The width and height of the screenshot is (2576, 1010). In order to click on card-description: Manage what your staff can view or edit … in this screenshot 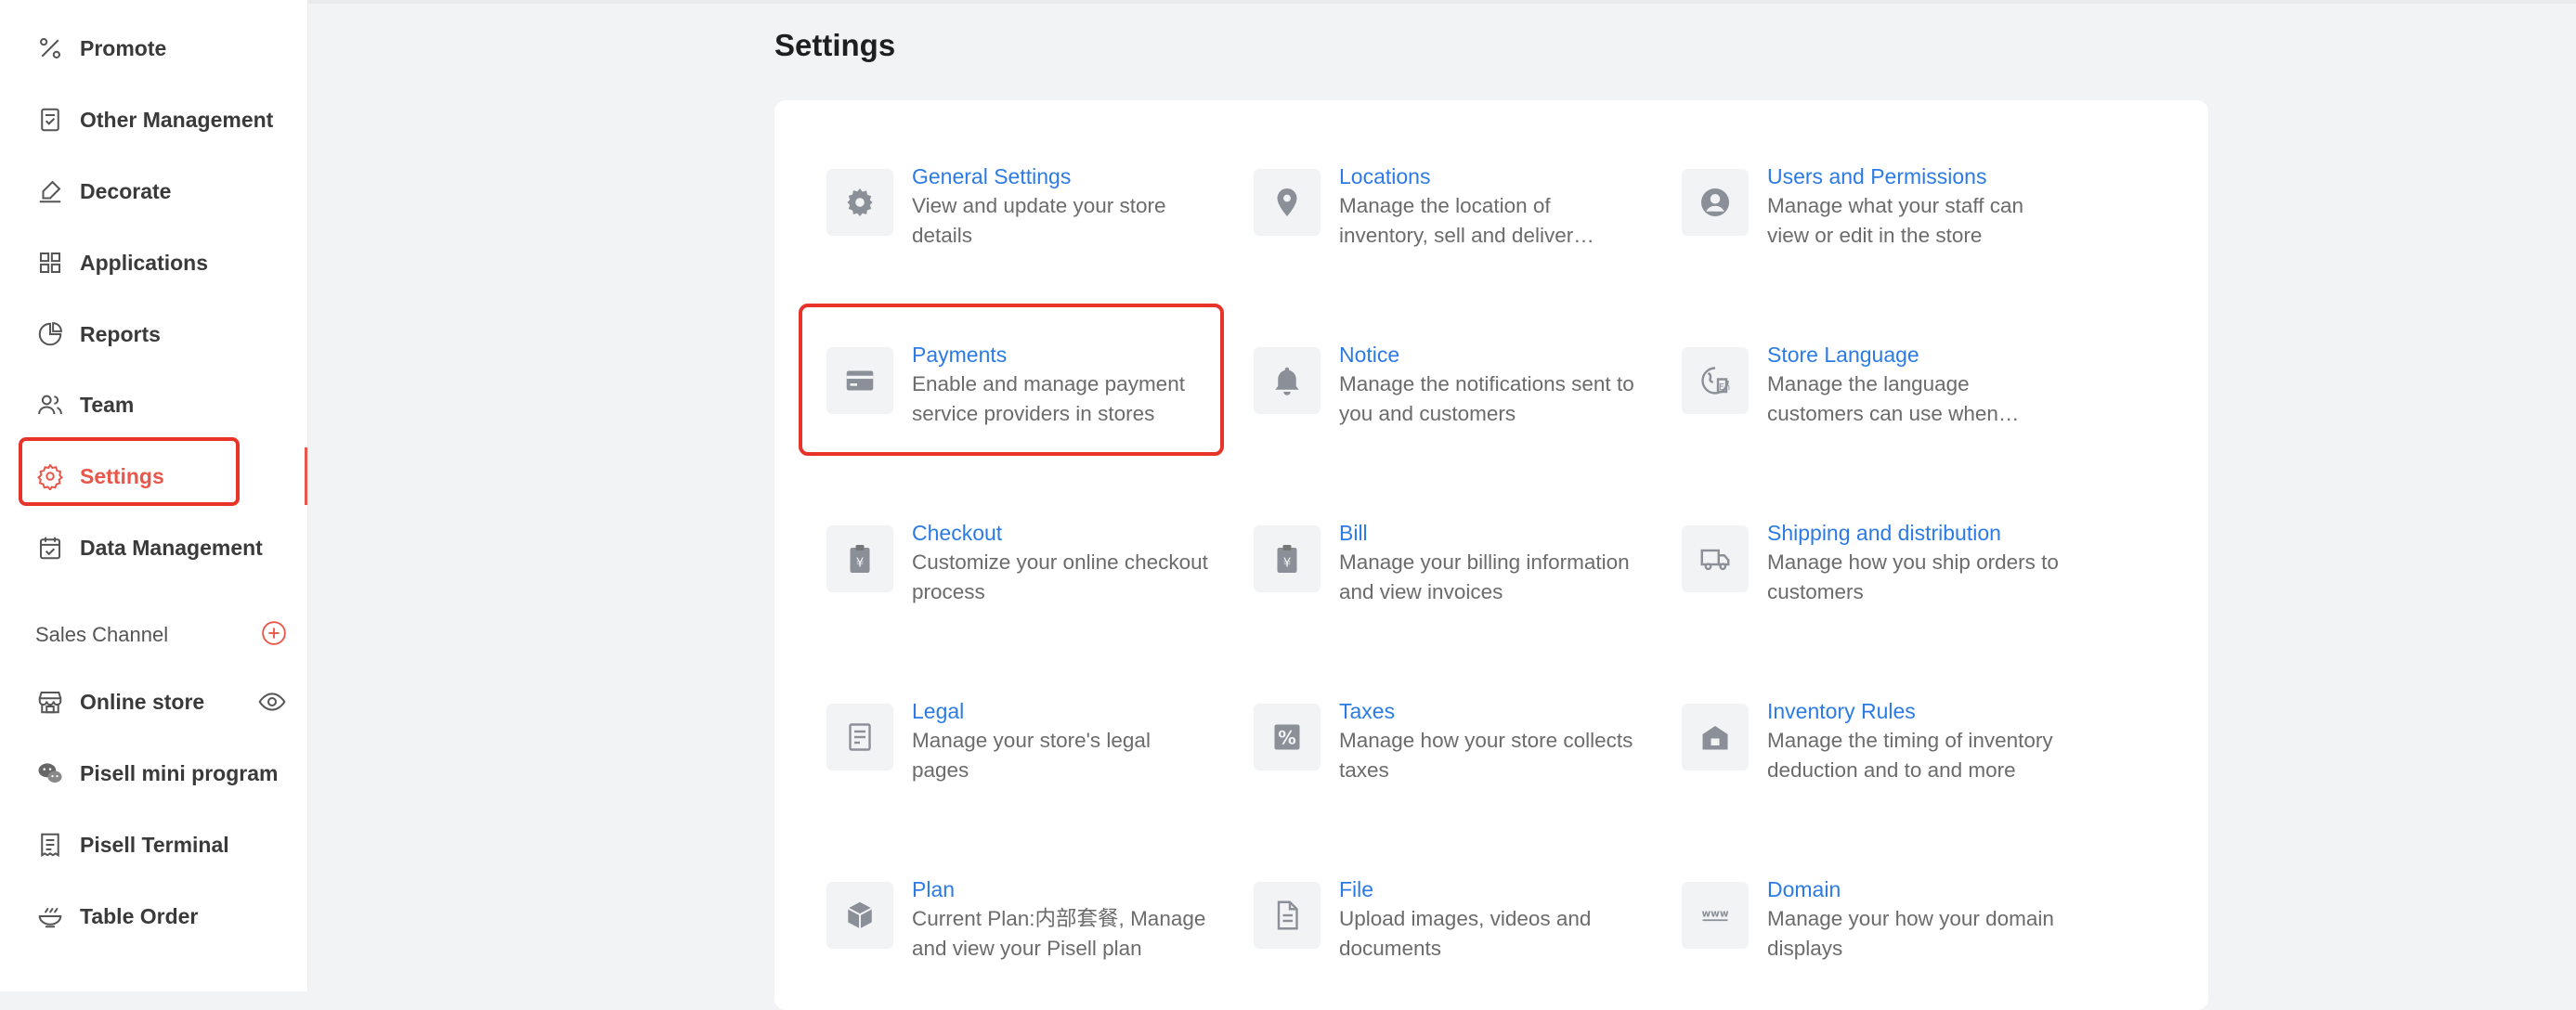, I will do `click(1895, 221)`.